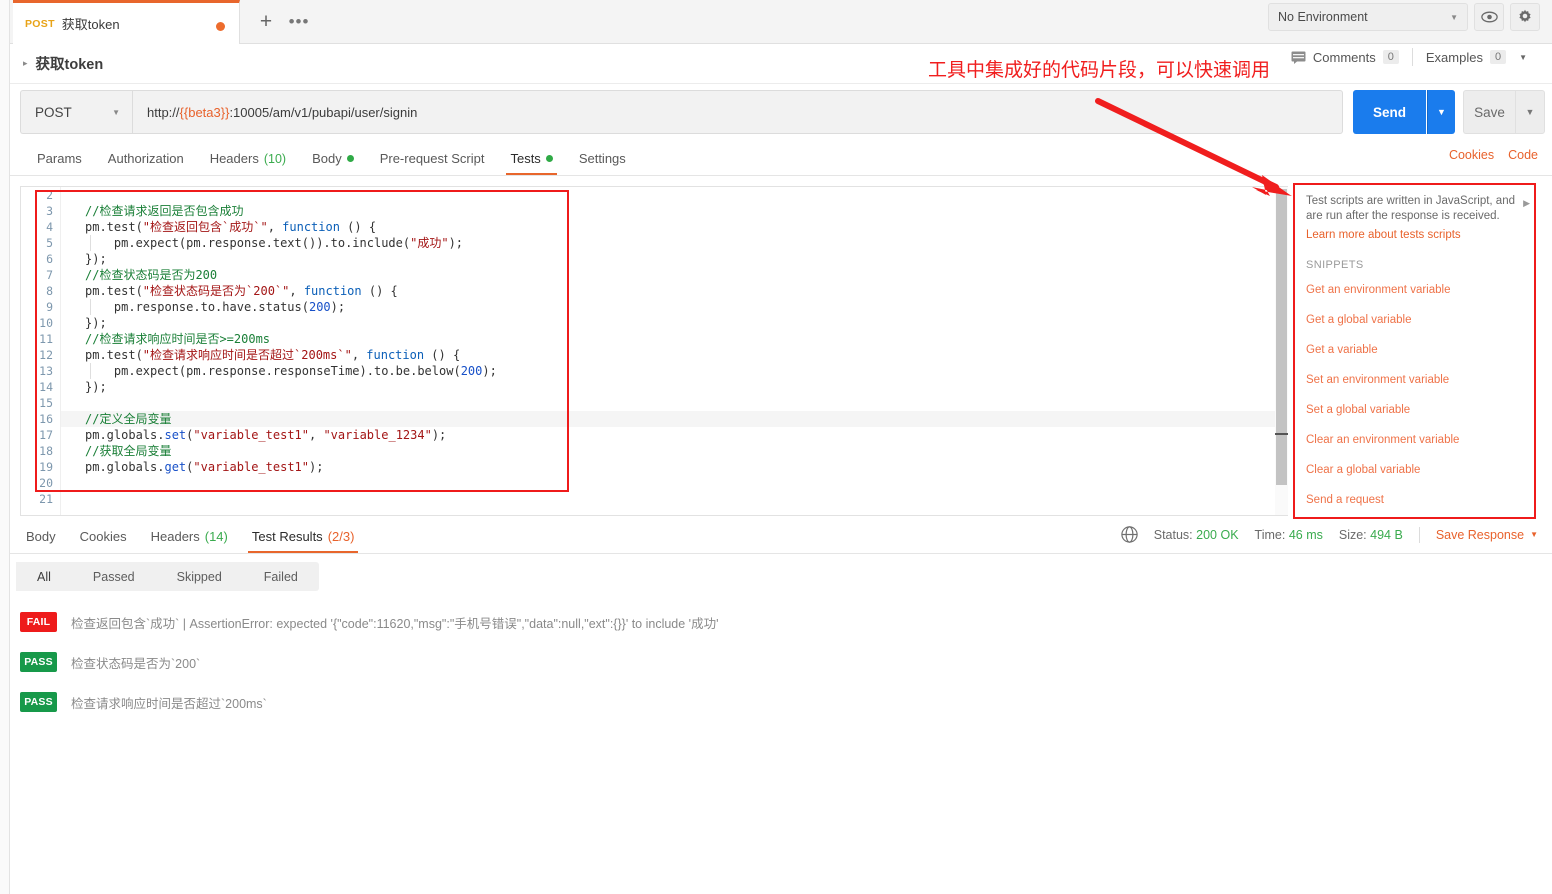 This screenshot has width=1552, height=894. Describe the element at coordinates (1487, 535) in the screenshot. I see `save-response-button: Save Response ▼` at that location.